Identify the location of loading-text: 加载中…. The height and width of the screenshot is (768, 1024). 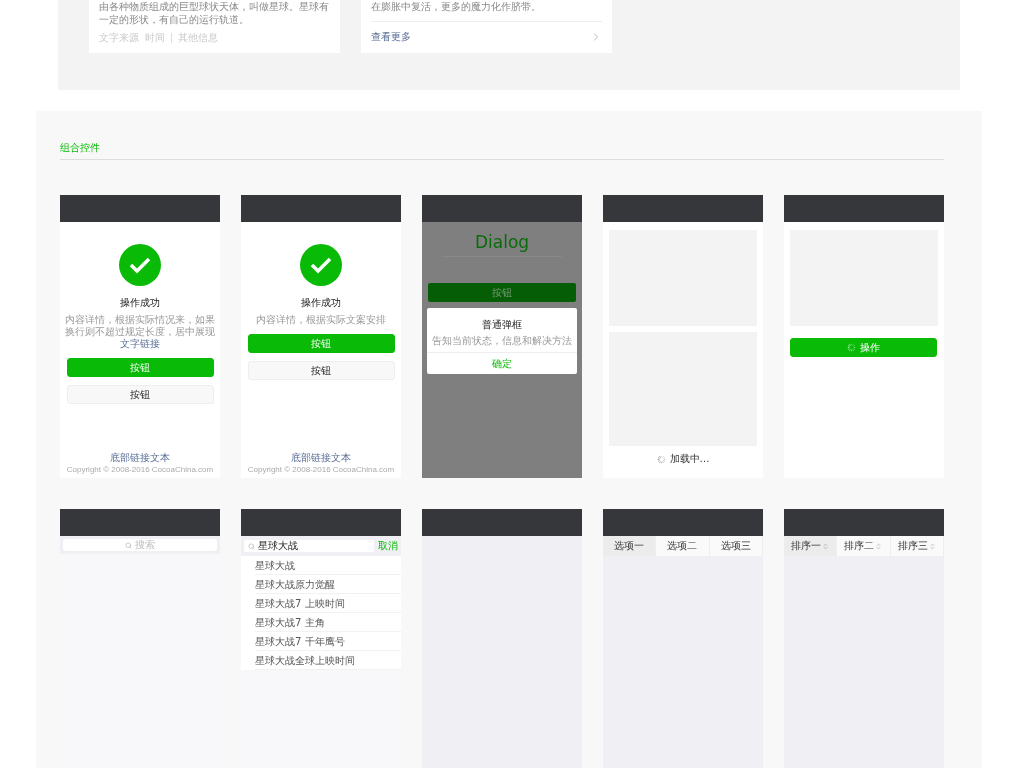
(689, 459).